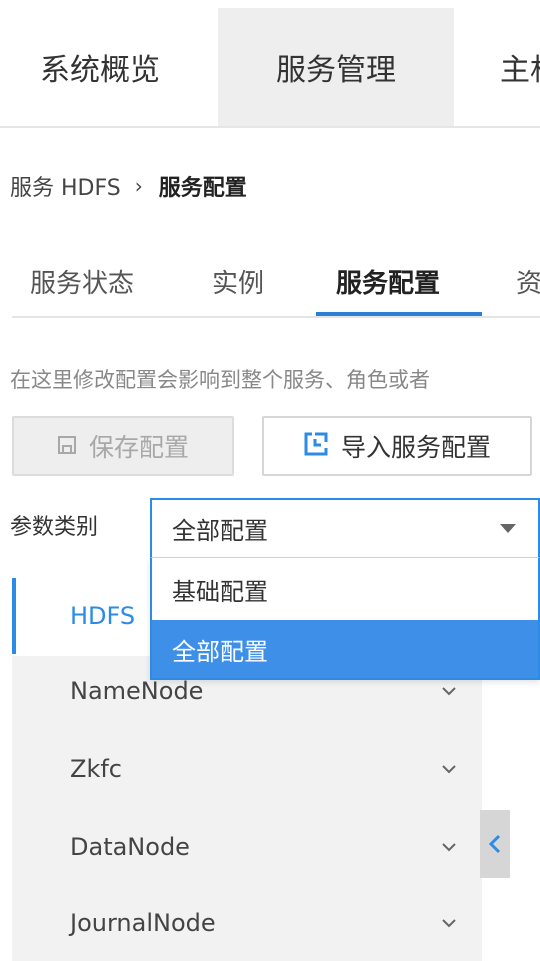 This screenshot has width=540, height=961. Describe the element at coordinates (506, 67) in the screenshot. I see `top-nav-item-hosts: 主机` at that location.